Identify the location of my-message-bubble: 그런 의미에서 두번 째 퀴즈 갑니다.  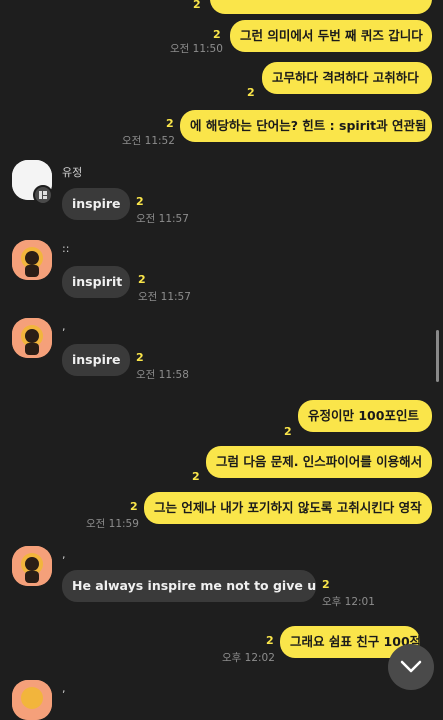
(331, 36).